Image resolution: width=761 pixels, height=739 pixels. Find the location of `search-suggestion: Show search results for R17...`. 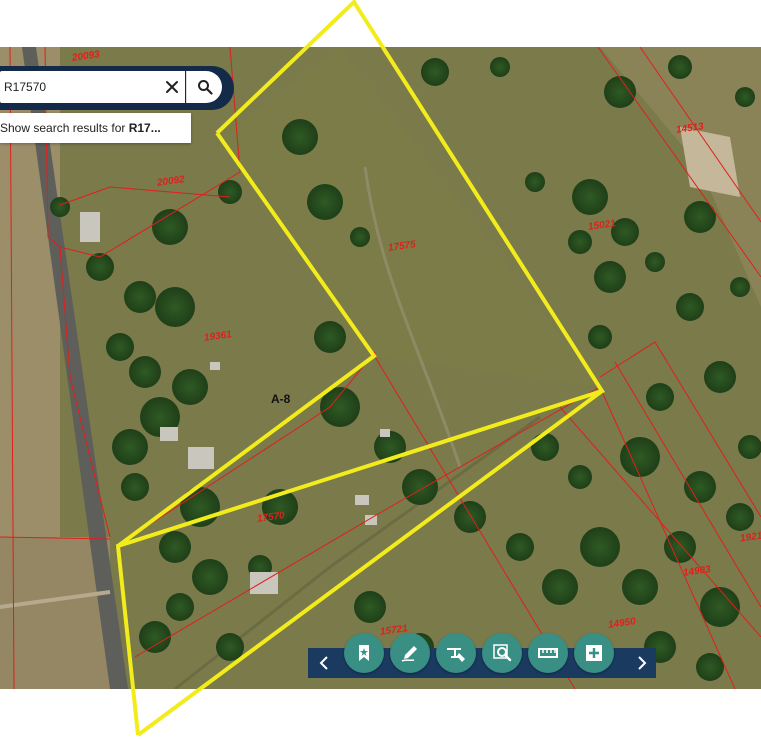

search-suggestion: Show search results for R17... is located at coordinates (95, 128).